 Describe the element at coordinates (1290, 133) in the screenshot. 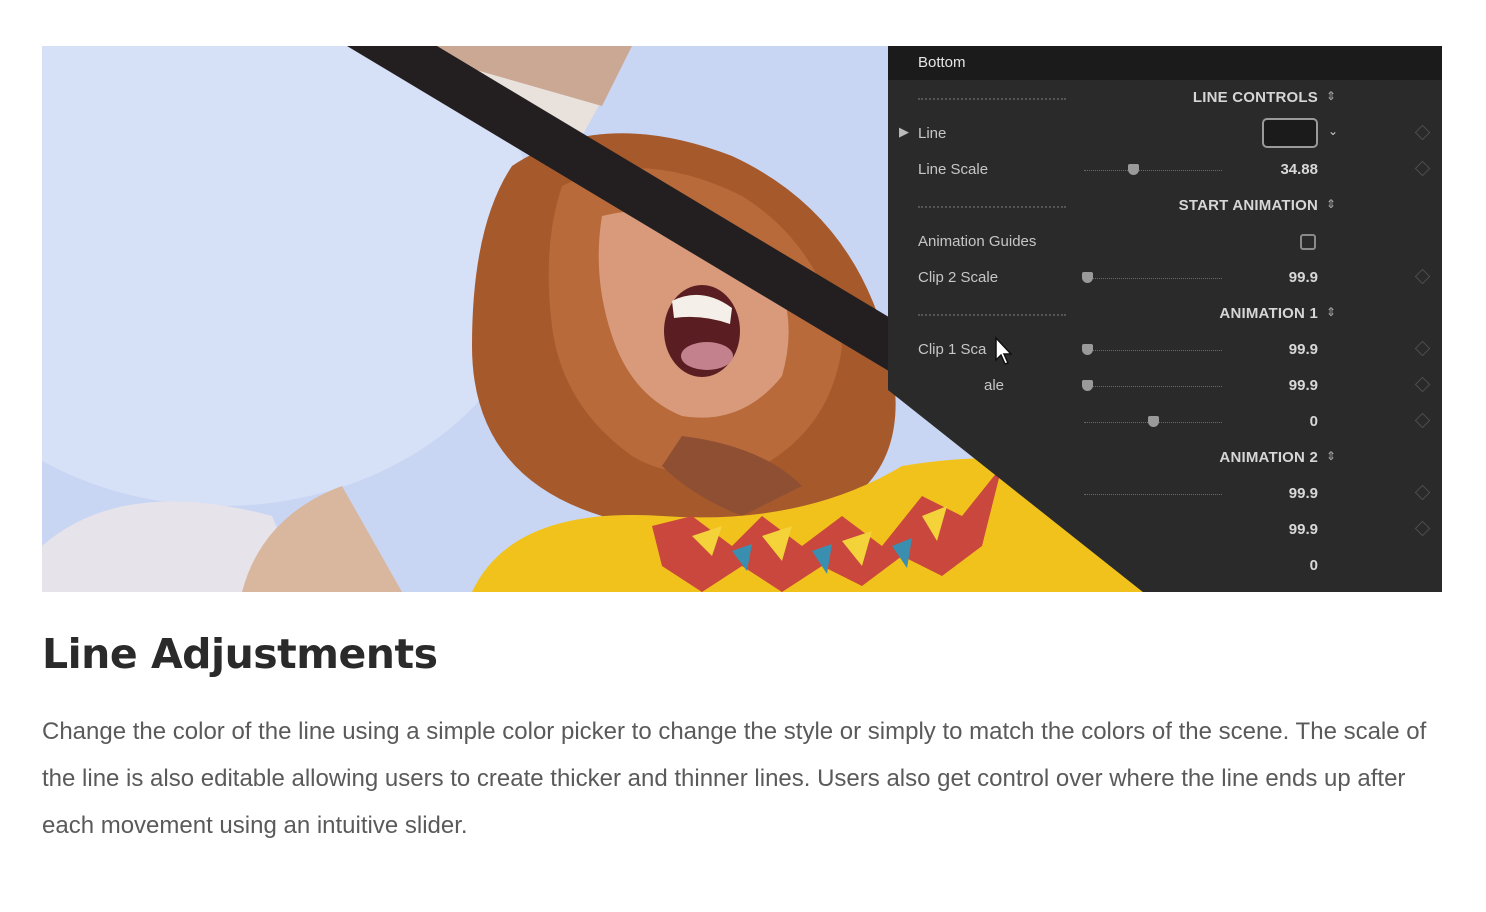

I see `color-swatch` at that location.